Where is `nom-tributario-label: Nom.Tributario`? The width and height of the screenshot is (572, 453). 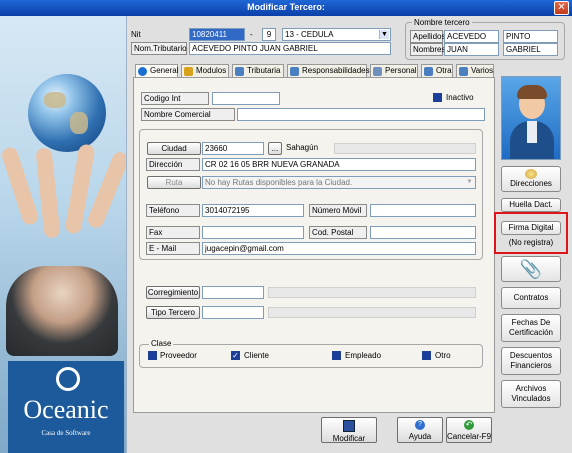
nom-tributario-label: Nom.Tributario is located at coordinates (159, 48).